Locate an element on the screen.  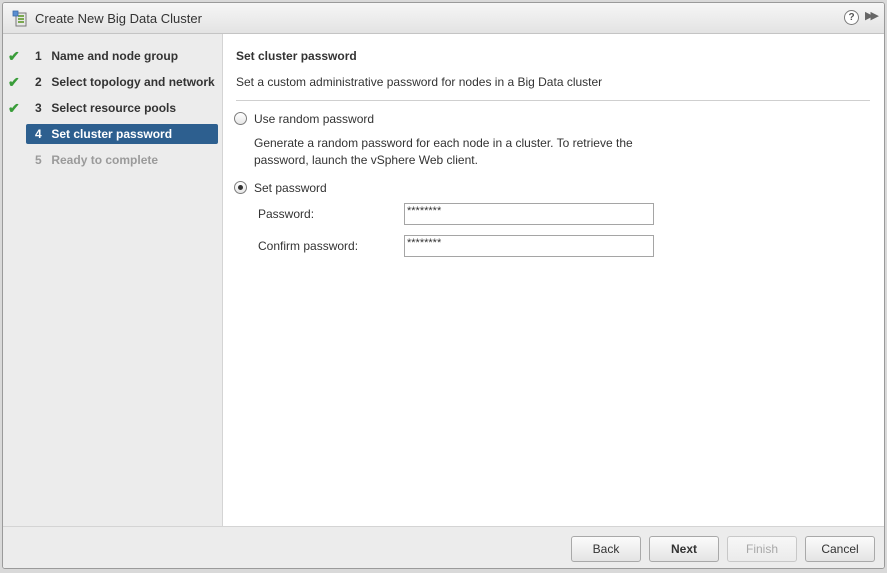
next-button: Next is located at coordinates (684, 549).